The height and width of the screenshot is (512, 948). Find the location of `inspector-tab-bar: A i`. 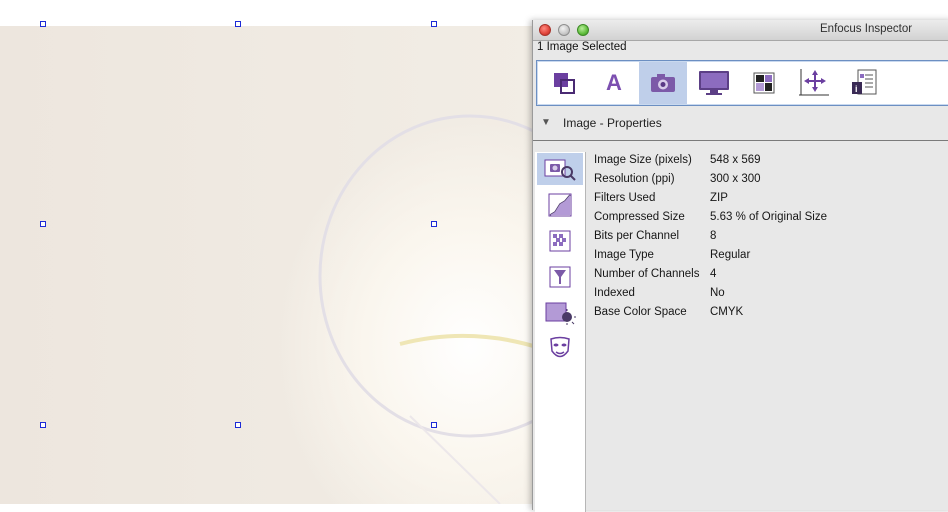

inspector-tab-bar: A i is located at coordinates (742, 83).